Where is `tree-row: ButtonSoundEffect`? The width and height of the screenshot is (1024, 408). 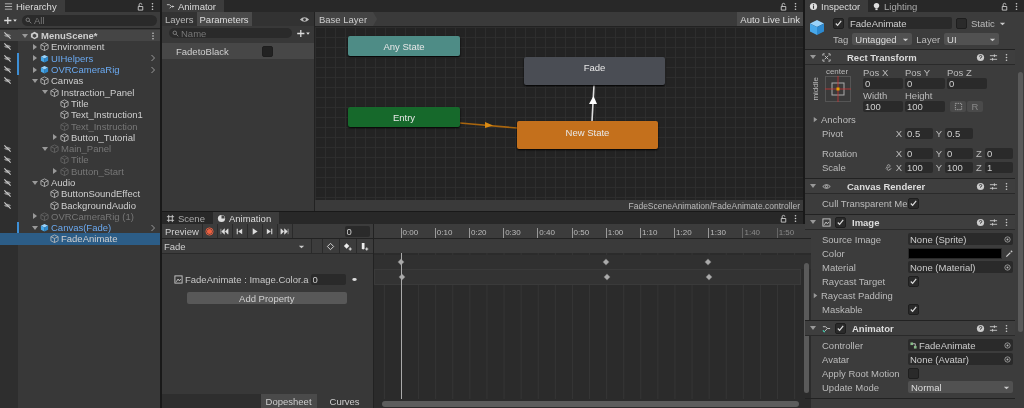 tree-row: ButtonSoundEffect is located at coordinates (80, 194).